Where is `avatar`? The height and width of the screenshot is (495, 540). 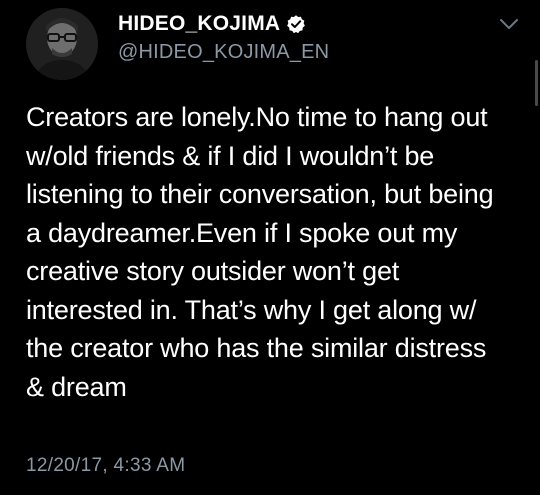 avatar is located at coordinates (62, 44).